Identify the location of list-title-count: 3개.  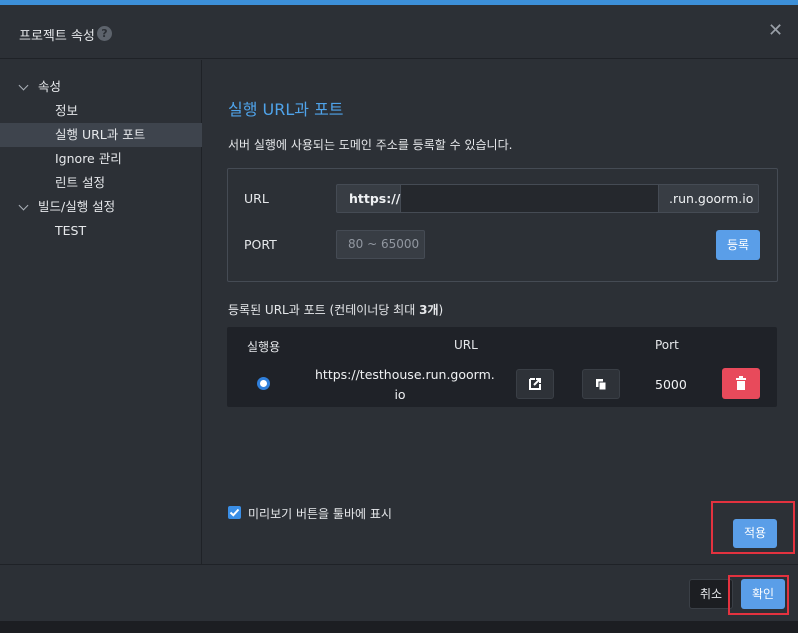
(429, 310).